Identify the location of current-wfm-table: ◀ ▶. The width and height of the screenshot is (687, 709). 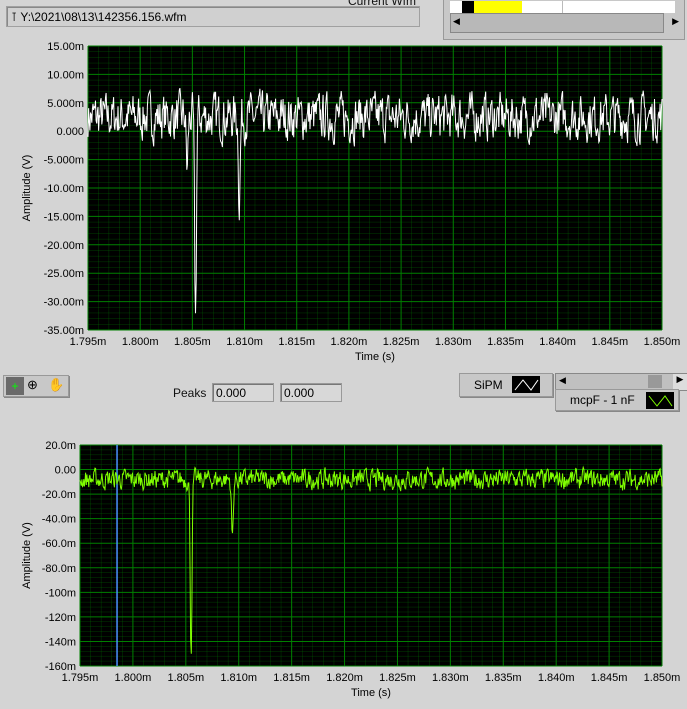
(564, 20).